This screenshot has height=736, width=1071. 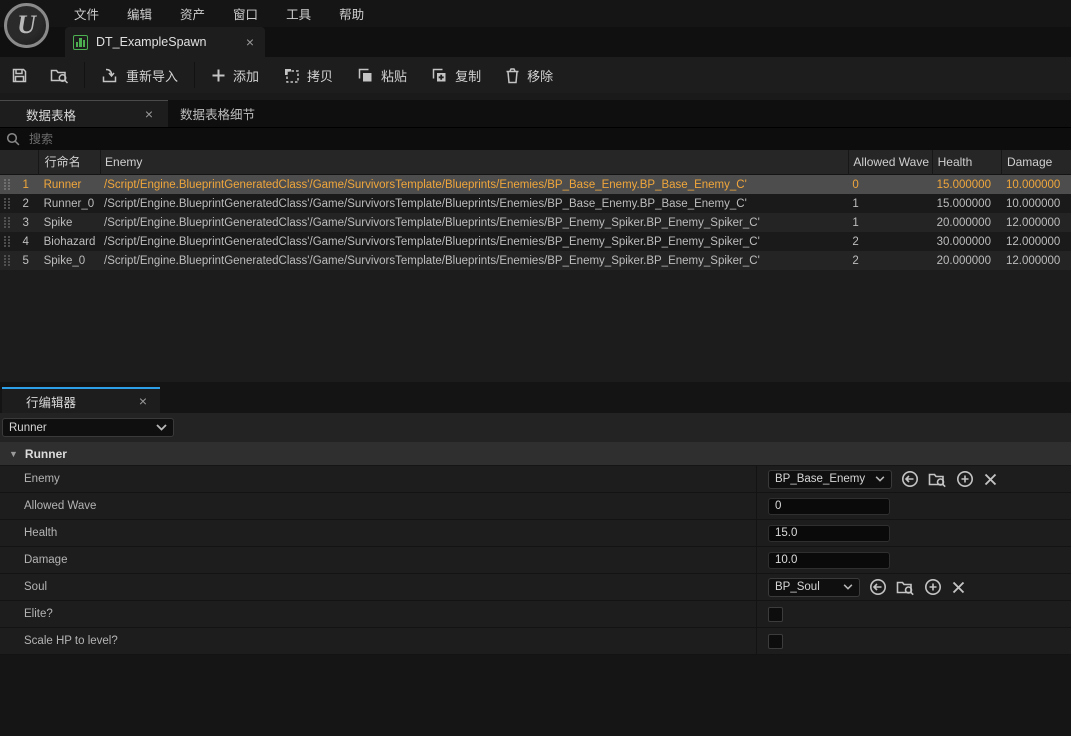 I want to click on enemy-class-combobox: BP_Base_Enemy, so click(x=830, y=479).